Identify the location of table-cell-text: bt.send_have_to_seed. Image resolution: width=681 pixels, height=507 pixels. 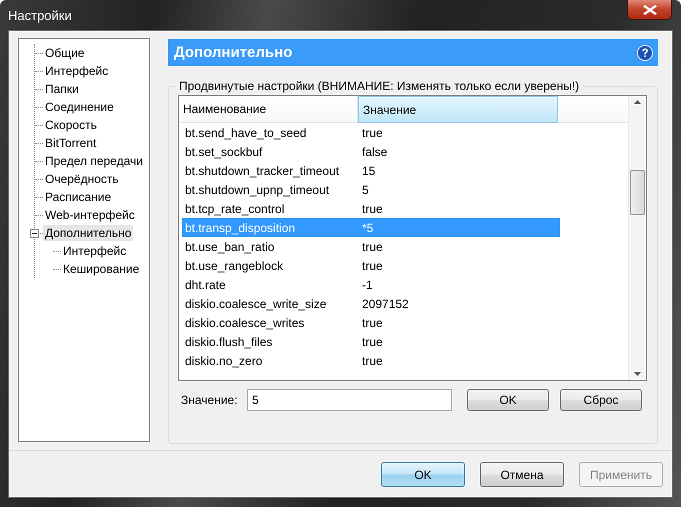
(246, 133).